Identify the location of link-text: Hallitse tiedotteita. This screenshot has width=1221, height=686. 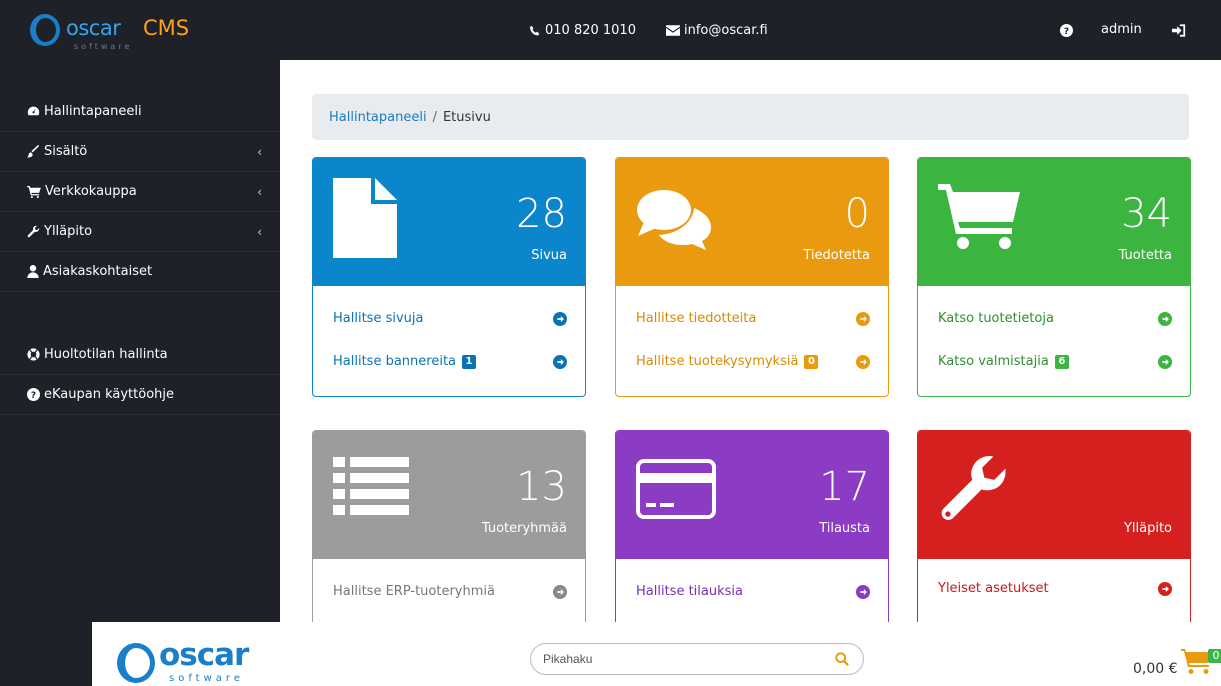
(696, 318).